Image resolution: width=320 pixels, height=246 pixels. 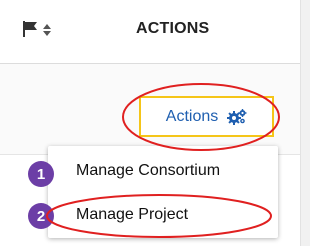 I want to click on gears-icon, so click(x=237, y=116).